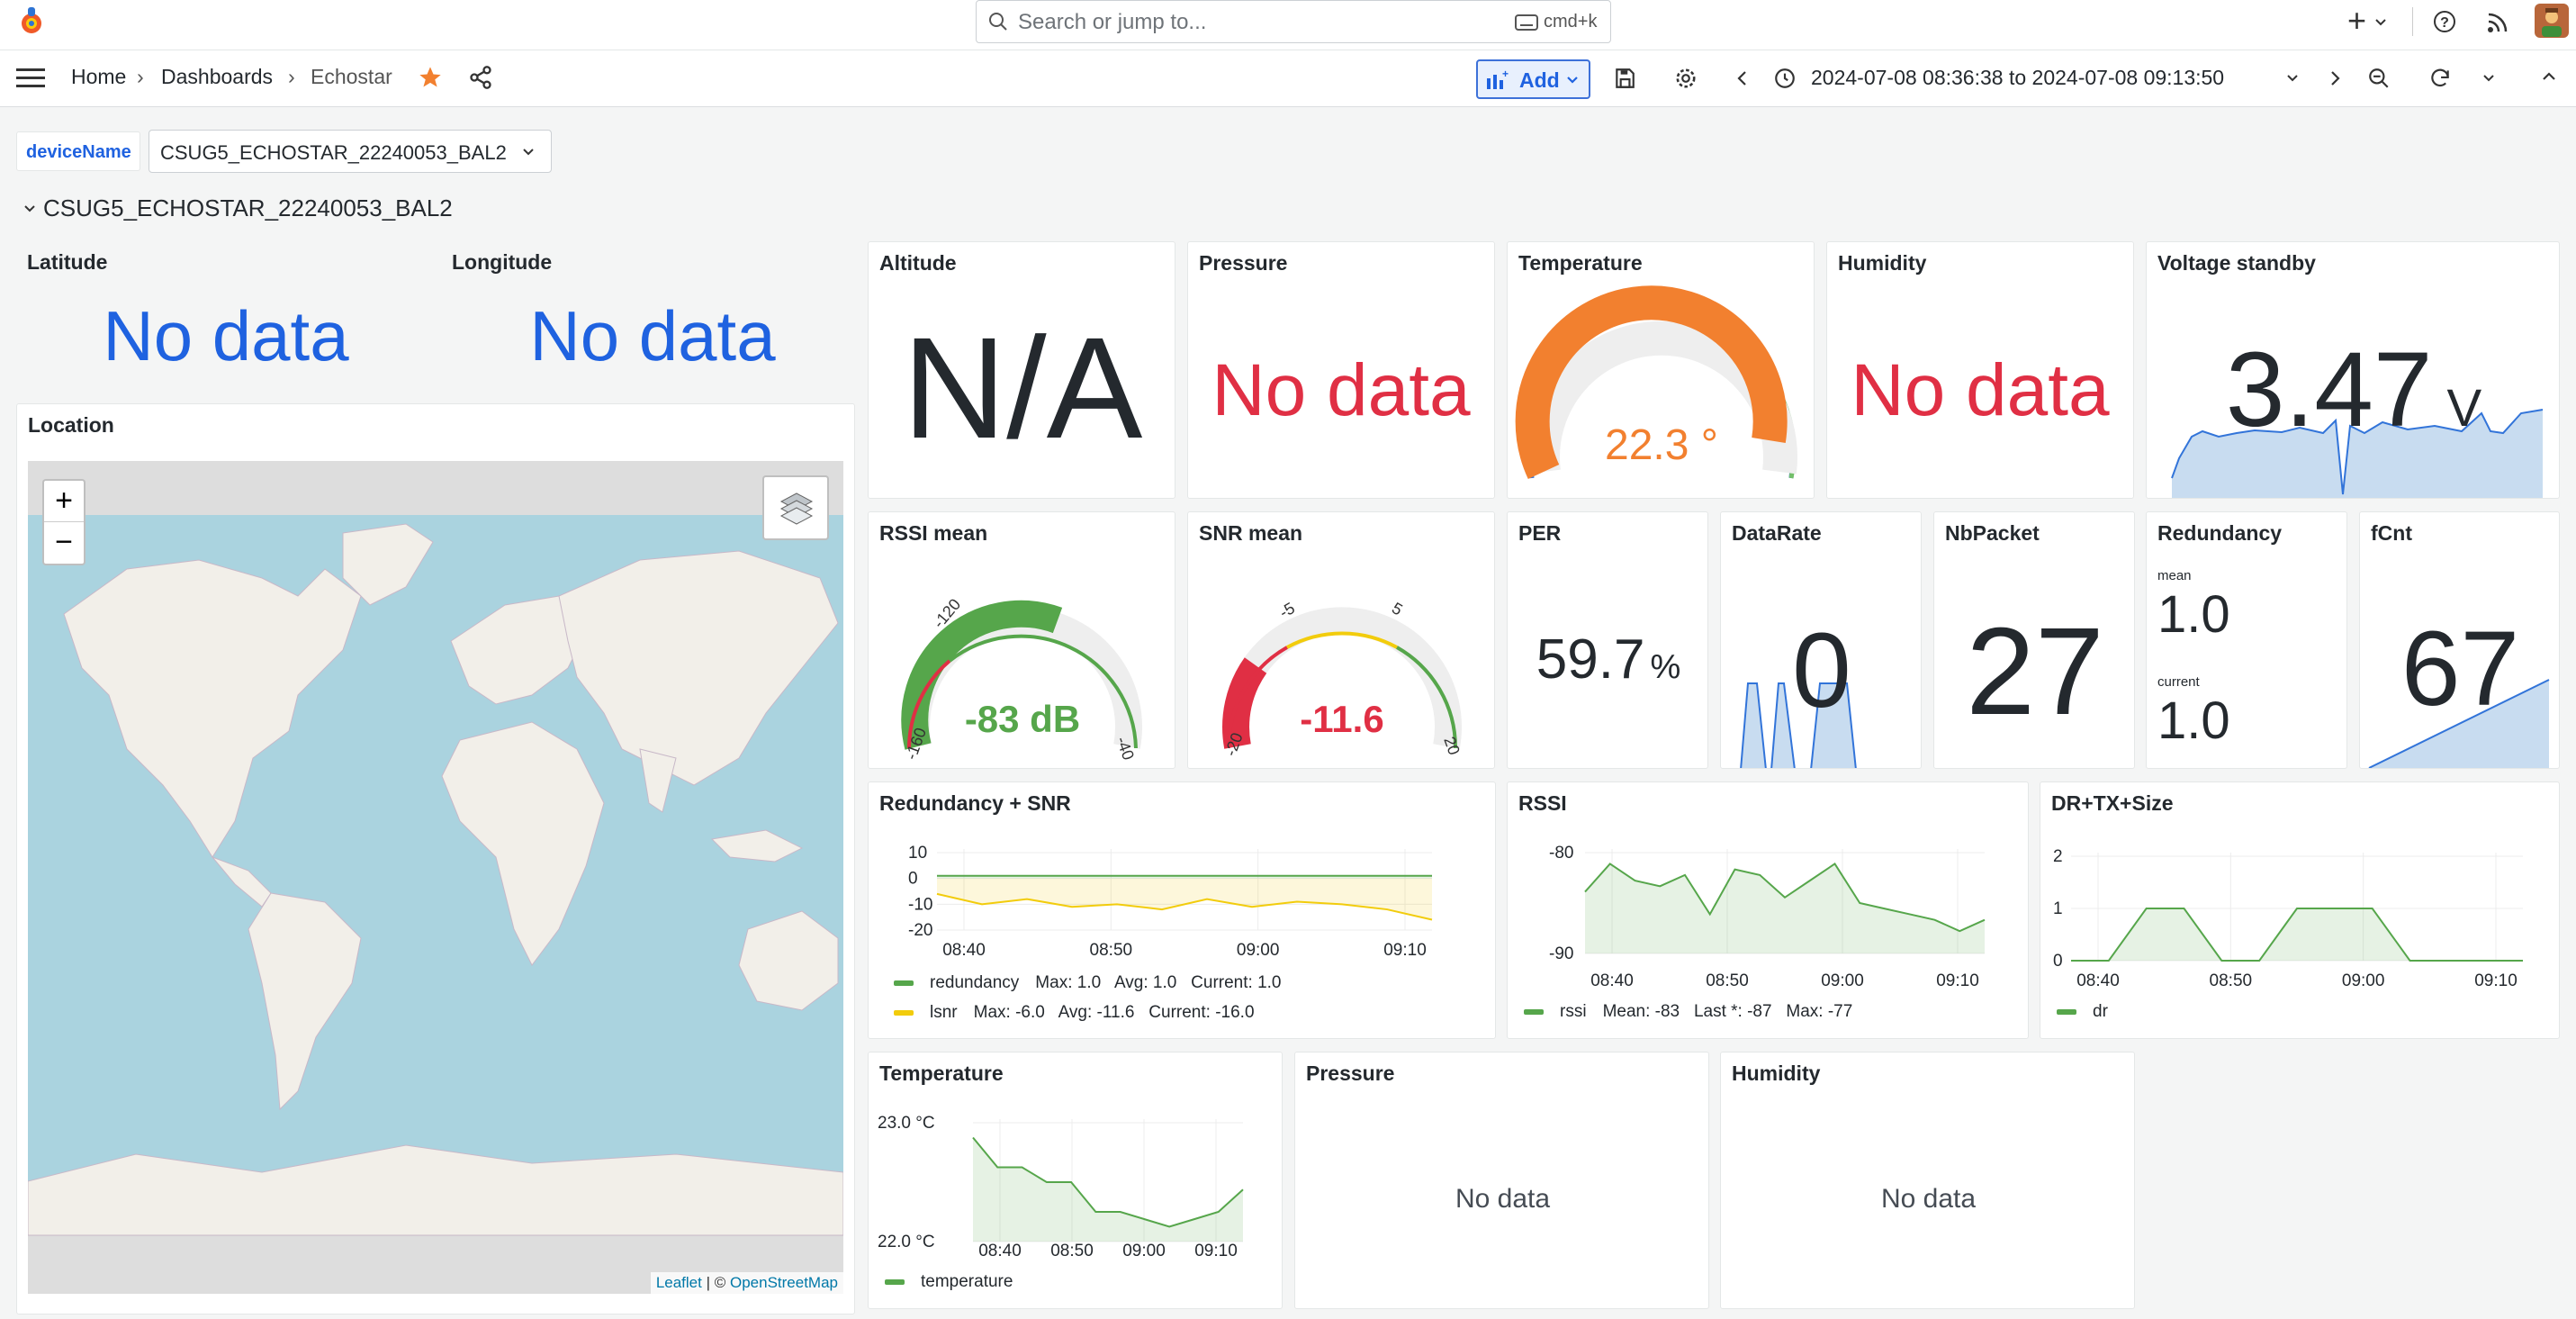  I want to click on pressure-stat-panel: Pressure No data, so click(1341, 370).